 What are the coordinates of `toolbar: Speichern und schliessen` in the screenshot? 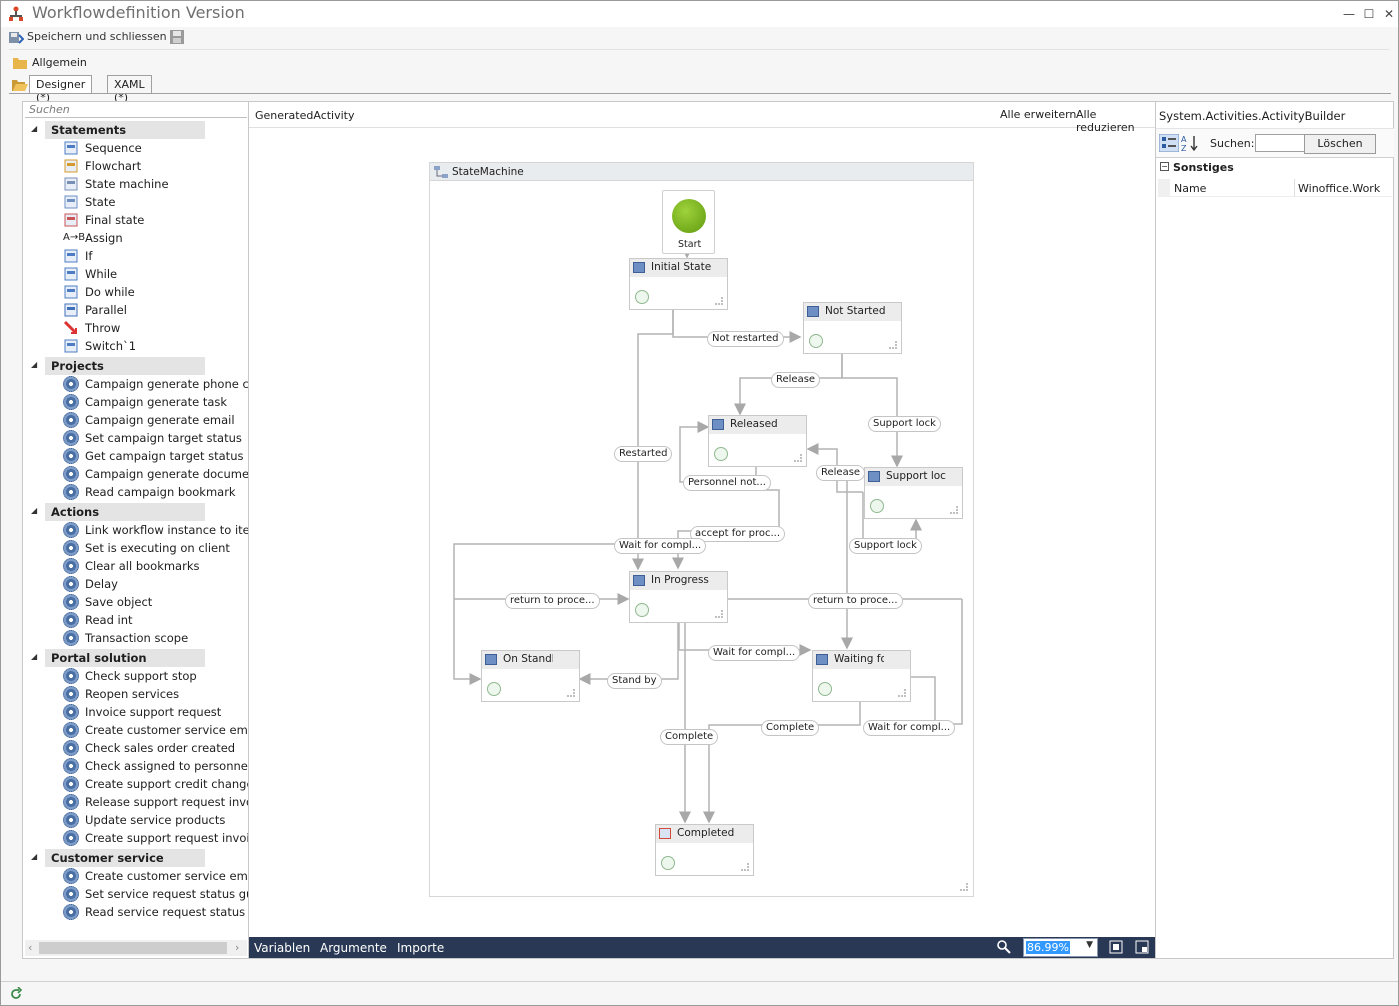 It's located at (699, 37).